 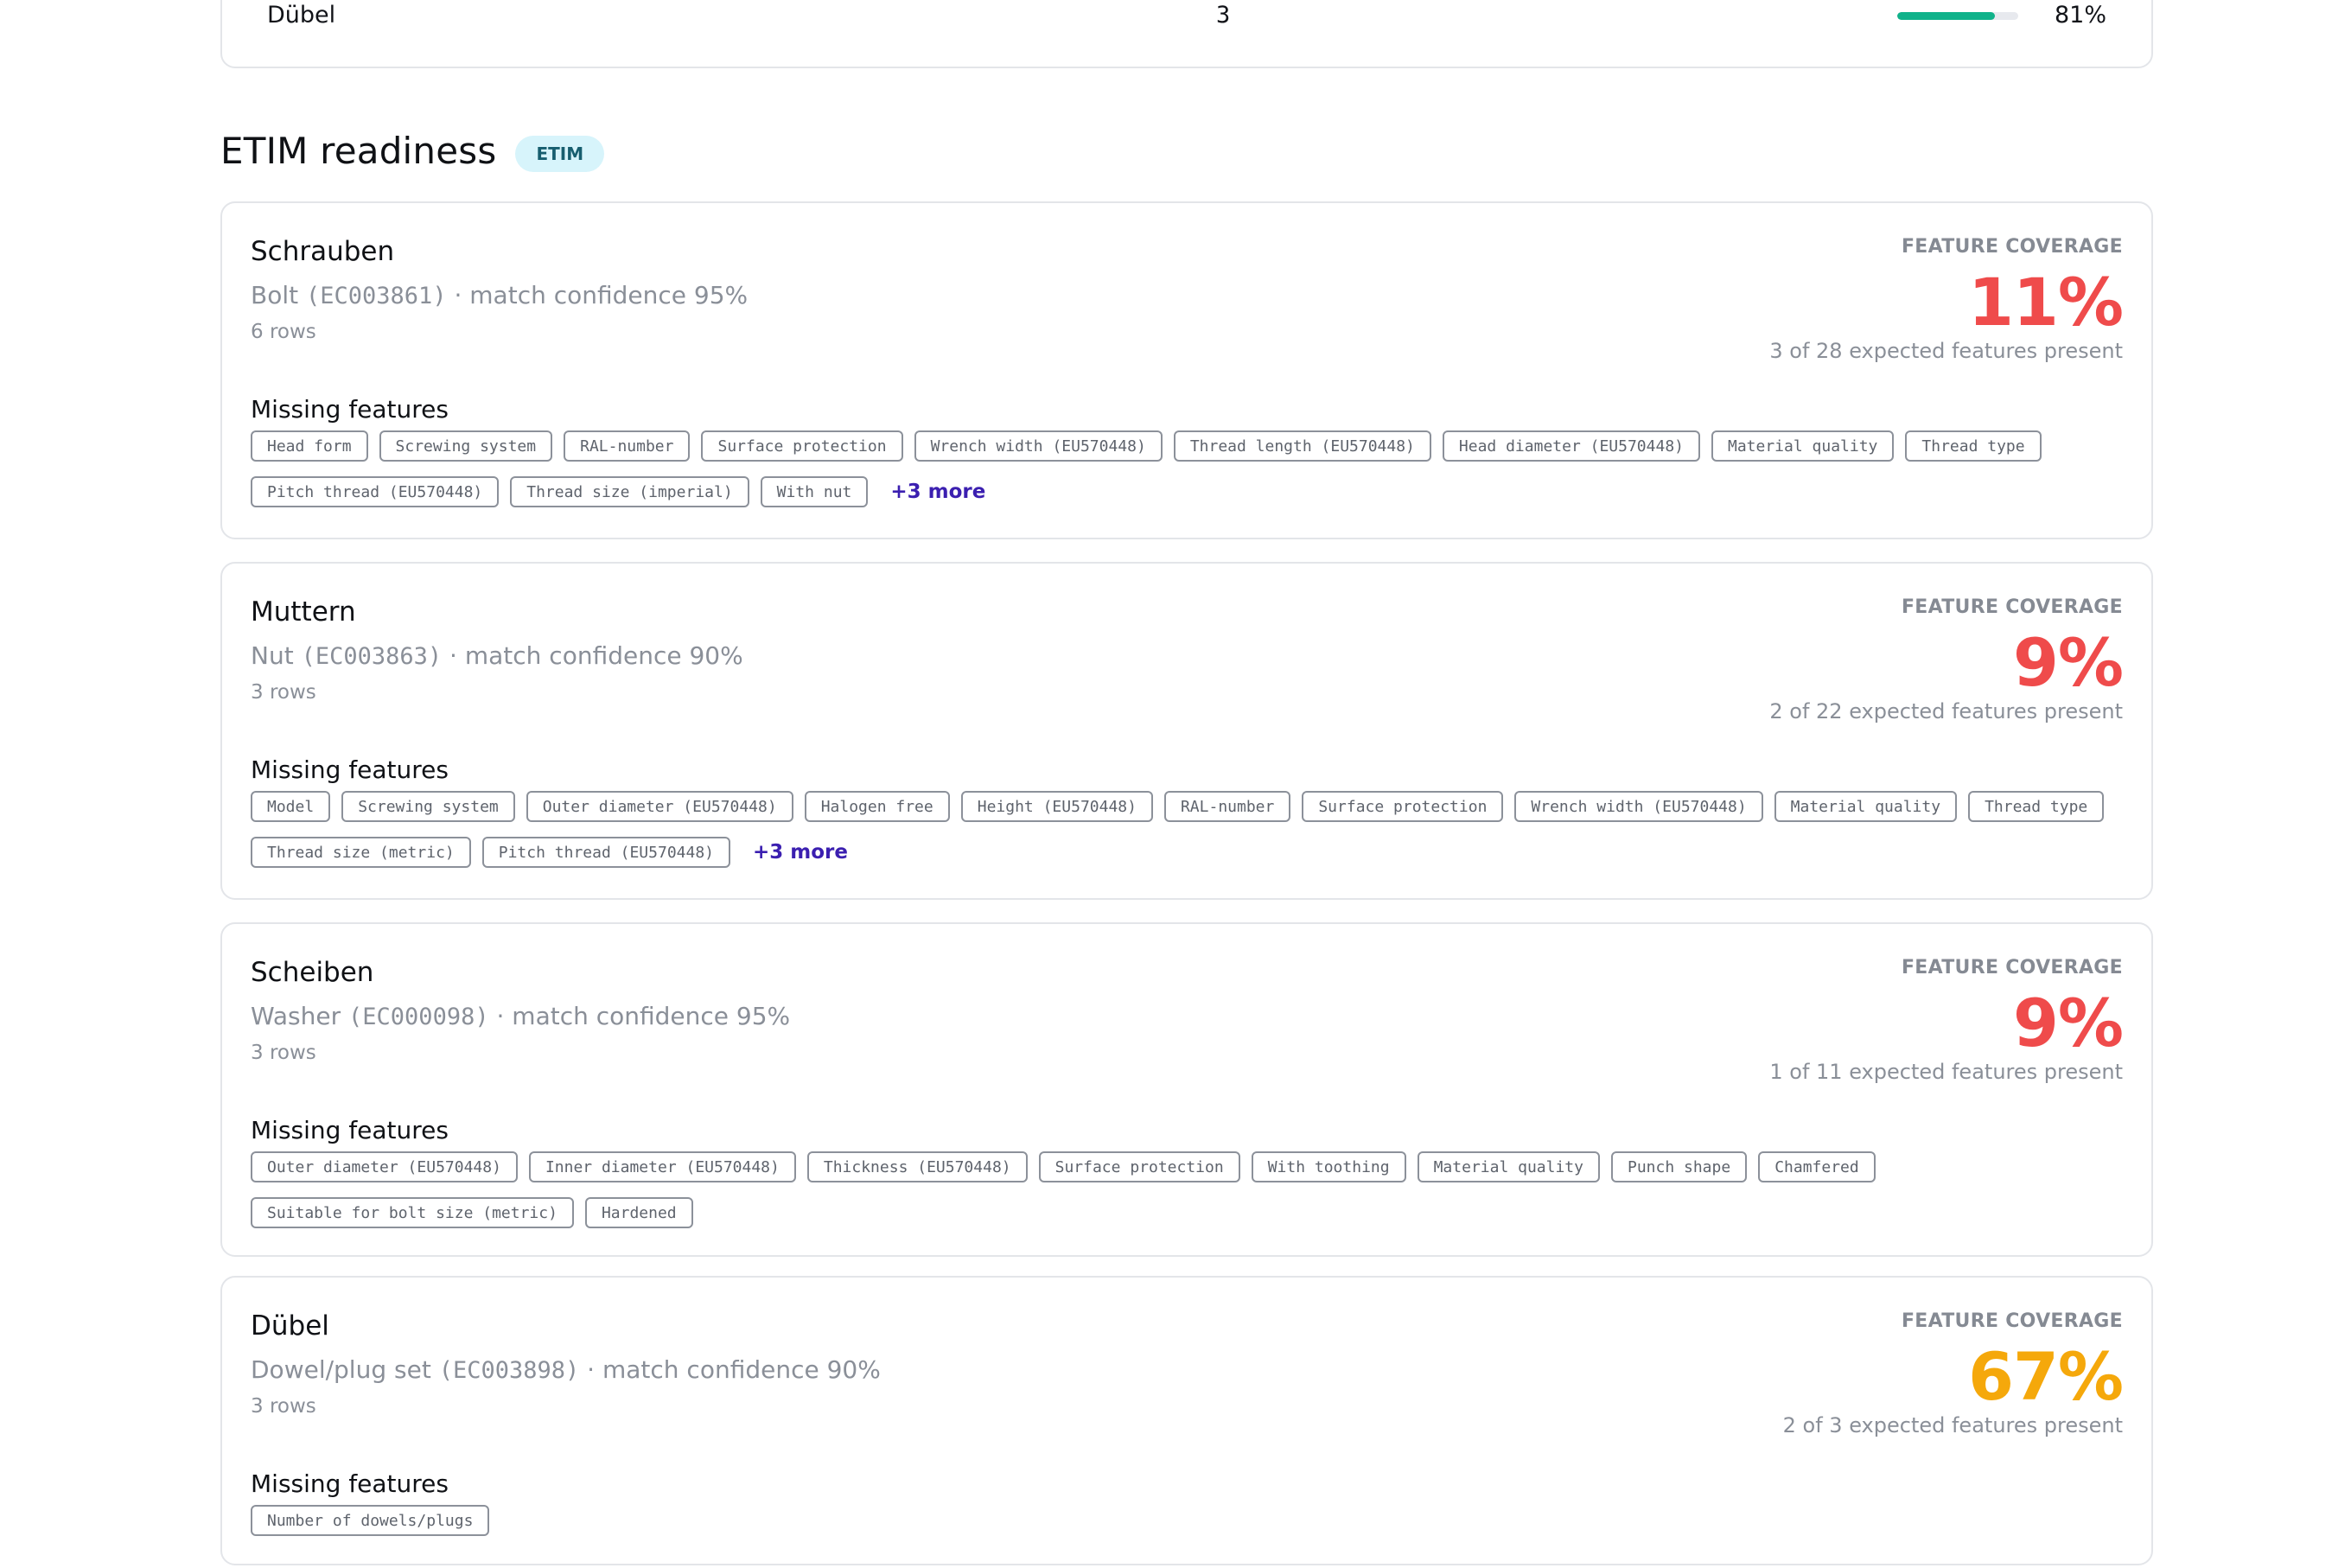 What do you see at coordinates (312, 973) in the screenshot?
I see `group-name: Scheiben` at bounding box center [312, 973].